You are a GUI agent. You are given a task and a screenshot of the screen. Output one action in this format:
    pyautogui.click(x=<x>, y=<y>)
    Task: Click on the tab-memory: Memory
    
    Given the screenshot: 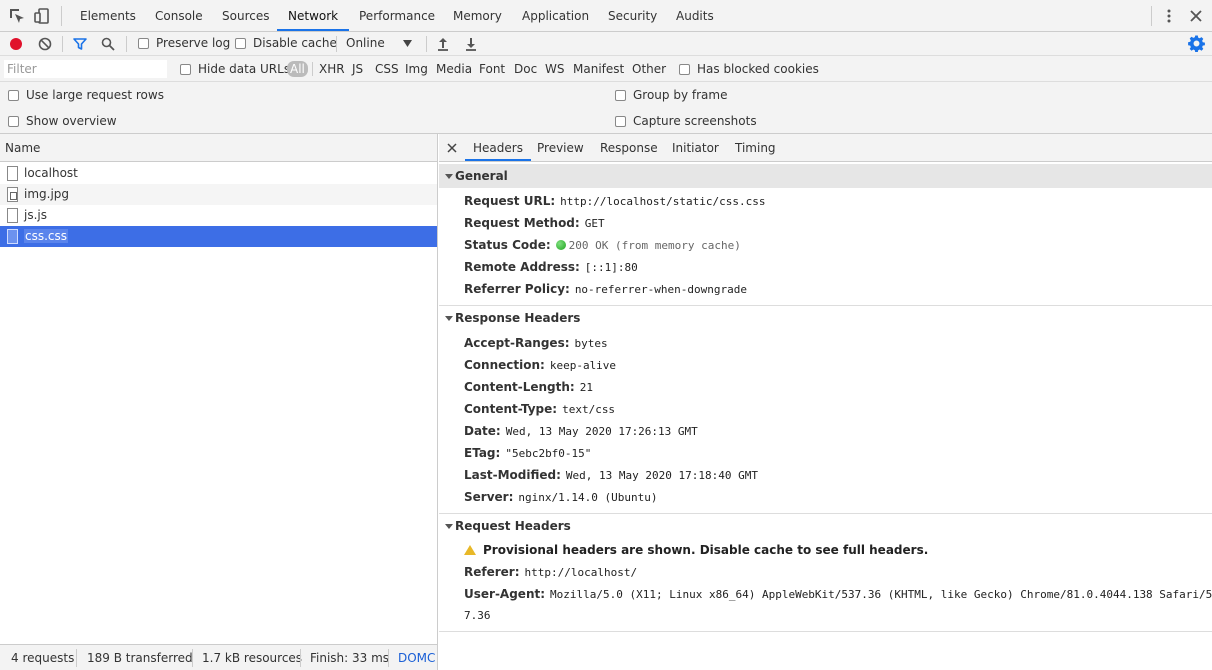 What is the action you would take?
    pyautogui.click(x=477, y=15)
    